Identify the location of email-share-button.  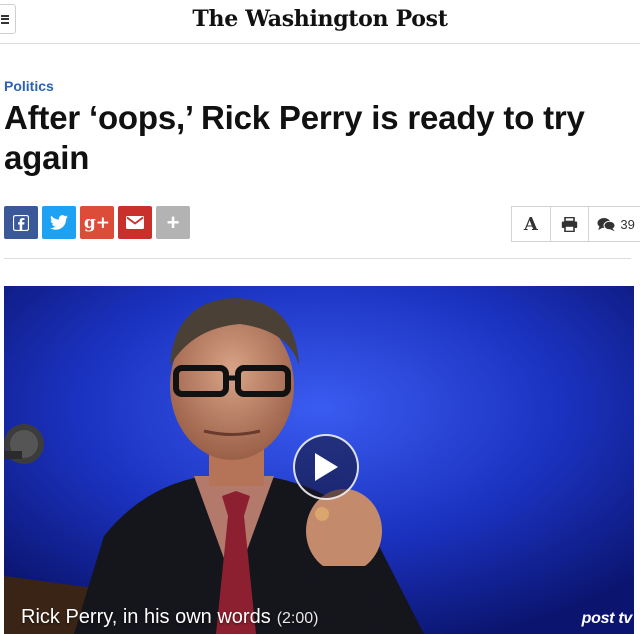
(135, 222).